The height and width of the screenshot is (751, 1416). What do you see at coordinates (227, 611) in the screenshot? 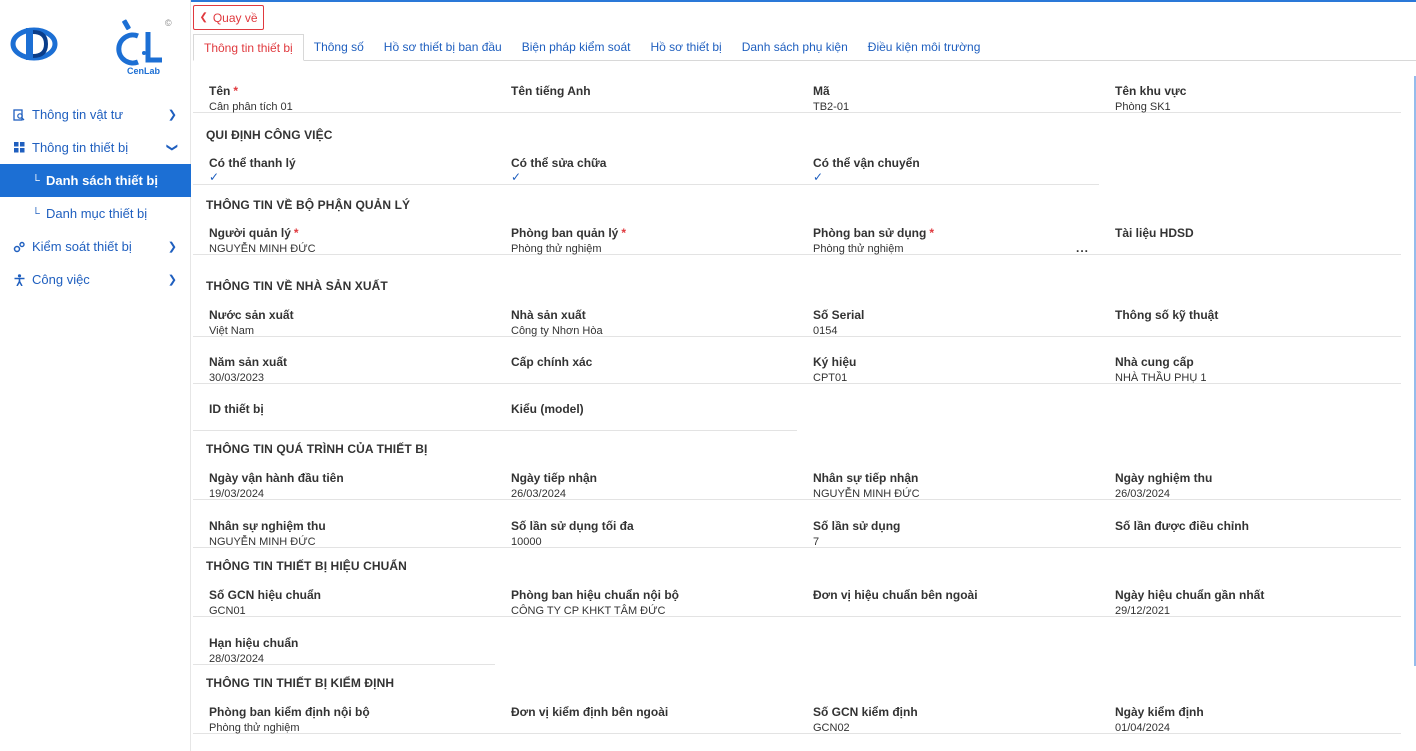
I see `field-value: GCN01` at bounding box center [227, 611].